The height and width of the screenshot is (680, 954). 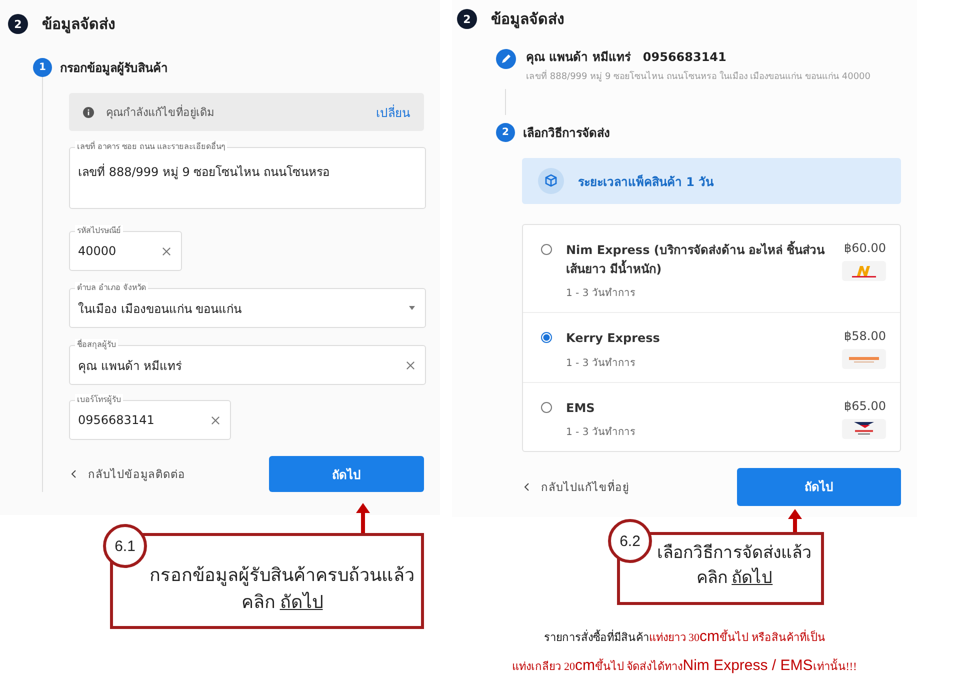 I want to click on price: ฿65.00, so click(x=865, y=405).